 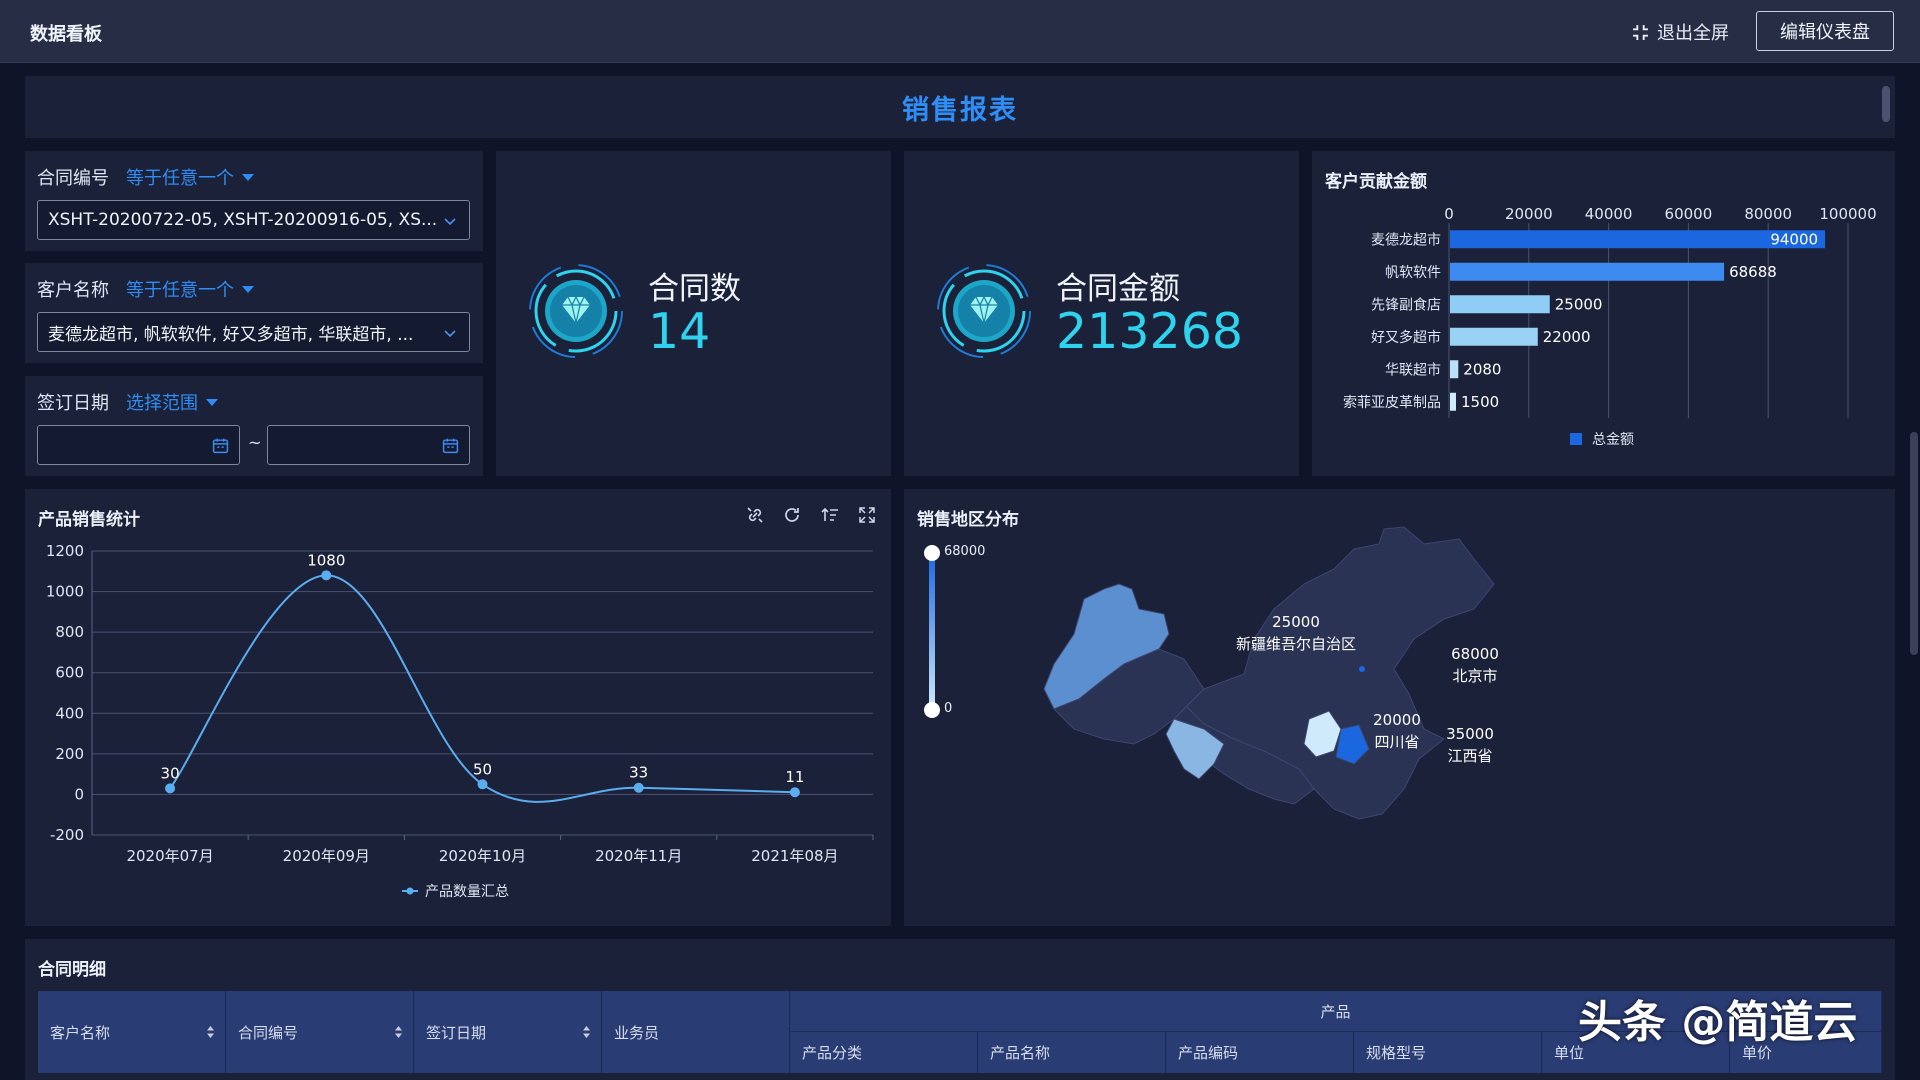 I want to click on legend-swatch, so click(x=1576, y=439).